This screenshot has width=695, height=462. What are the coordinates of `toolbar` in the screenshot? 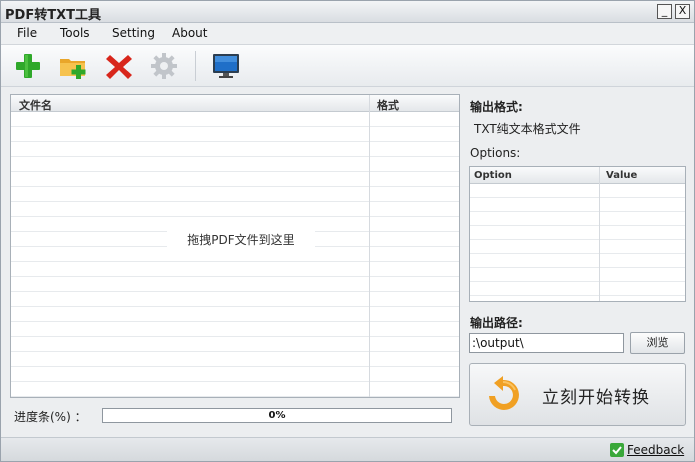 It's located at (347, 66).